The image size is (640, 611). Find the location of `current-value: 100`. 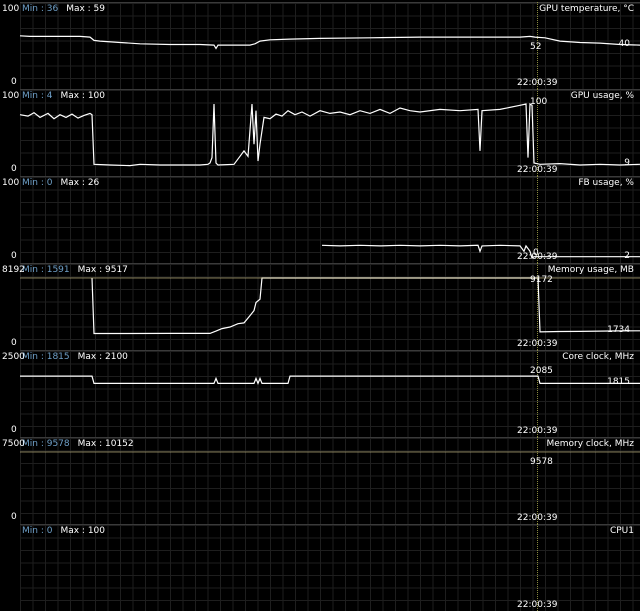

current-value: 100 is located at coordinates (539, 102).